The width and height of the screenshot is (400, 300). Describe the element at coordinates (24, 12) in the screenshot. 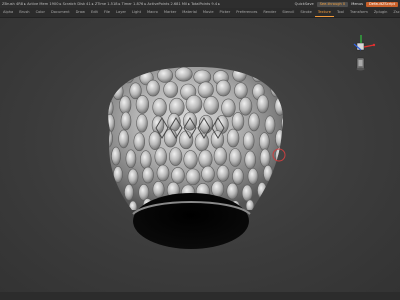

I see `menu-item-brush: Brush` at that location.